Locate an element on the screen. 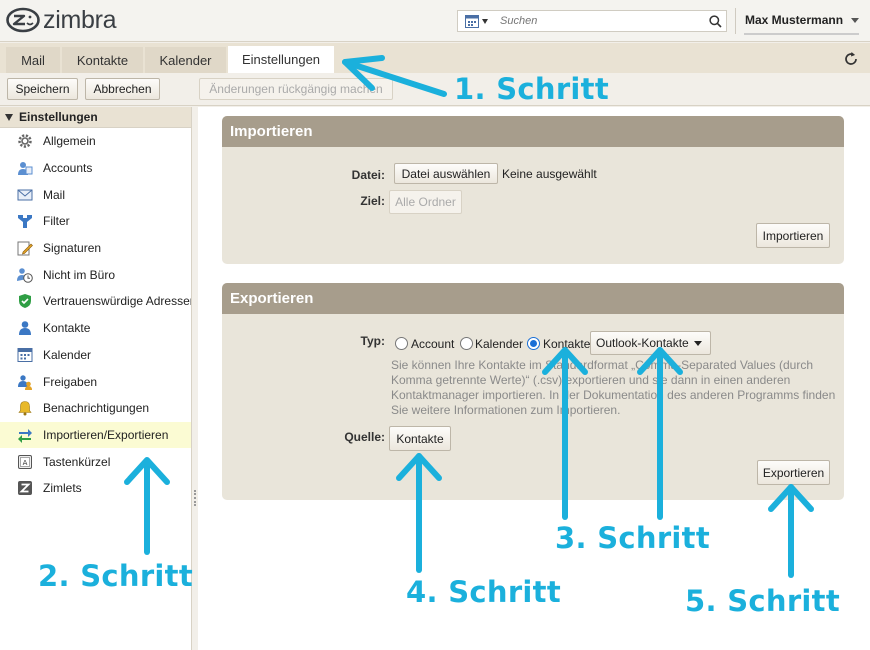 Image resolution: width=870 pixels, height=650 pixels. radio-account is located at coordinates (401, 343).